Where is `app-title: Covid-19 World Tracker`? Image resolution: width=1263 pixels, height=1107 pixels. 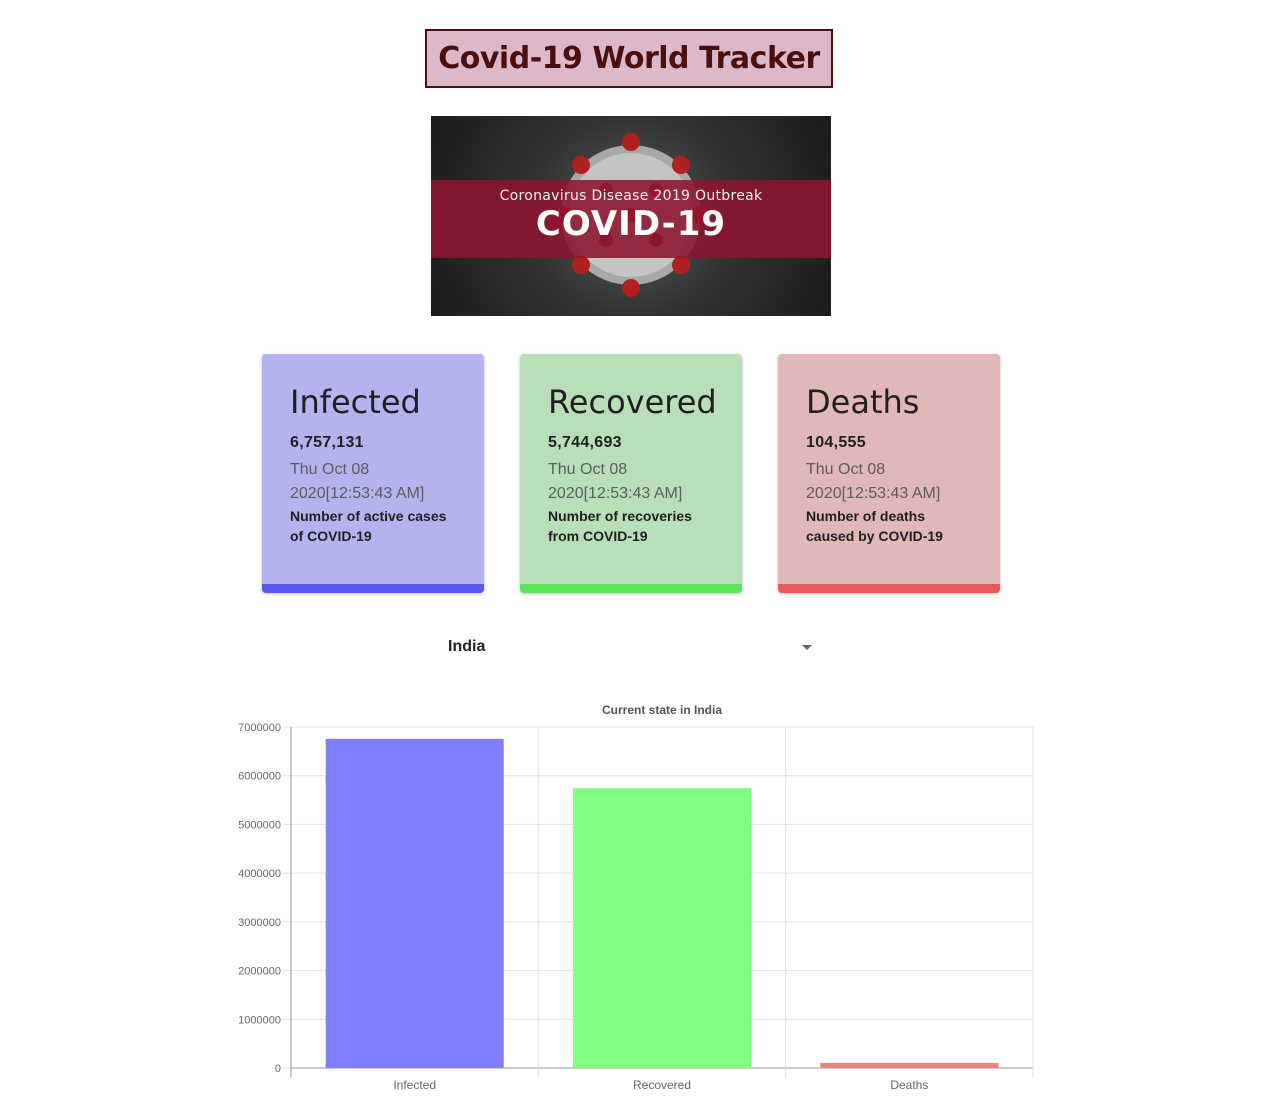 app-title: Covid-19 World Tracker is located at coordinates (629, 58).